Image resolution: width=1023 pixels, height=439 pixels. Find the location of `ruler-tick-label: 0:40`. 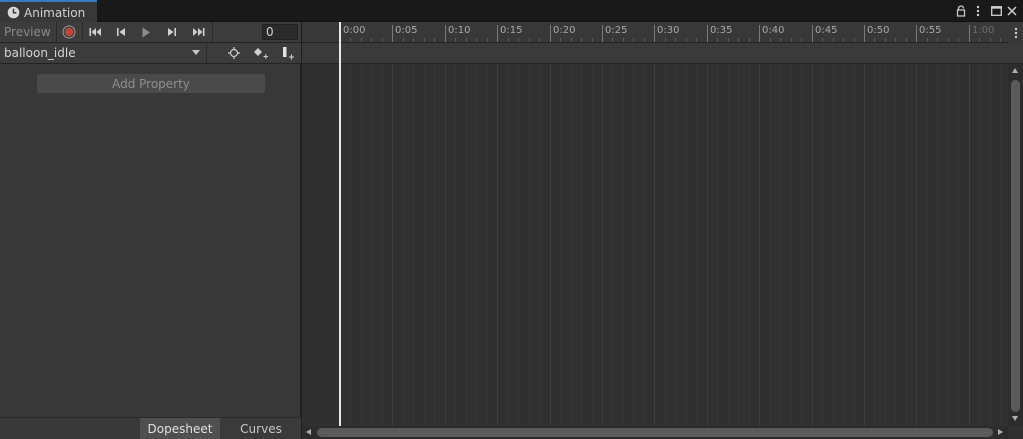

ruler-tick-label: 0:40 is located at coordinates (773, 30).